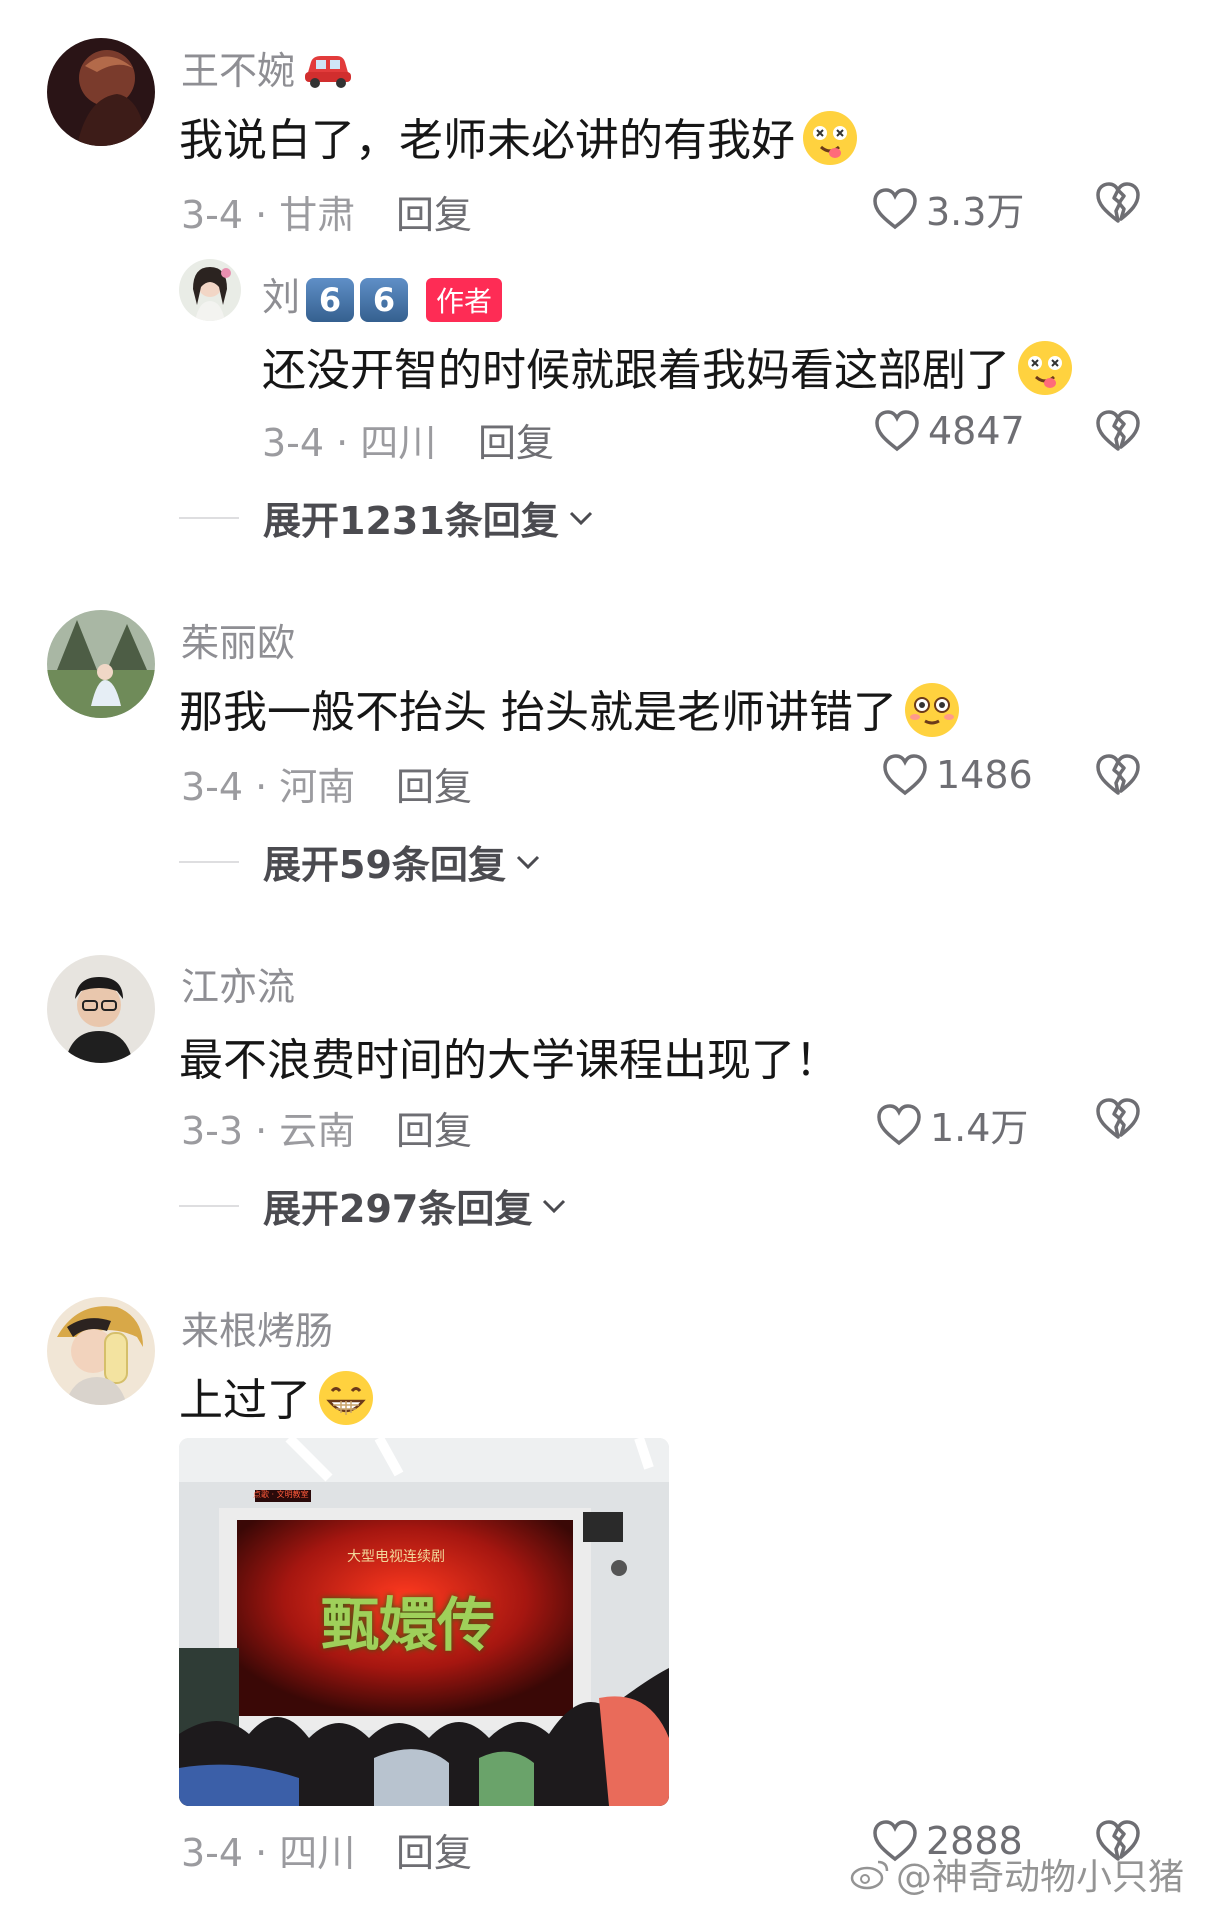  Describe the element at coordinates (519, 141) in the screenshot. I see `comment-text: 我说白了，老师未必讲的有我好` at that location.